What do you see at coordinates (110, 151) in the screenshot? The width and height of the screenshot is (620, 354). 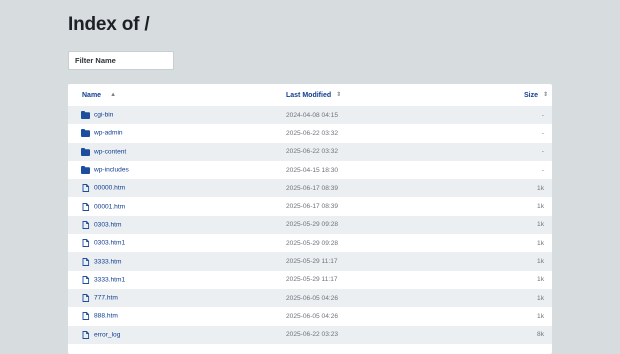 I see `entry-link: wp-content` at bounding box center [110, 151].